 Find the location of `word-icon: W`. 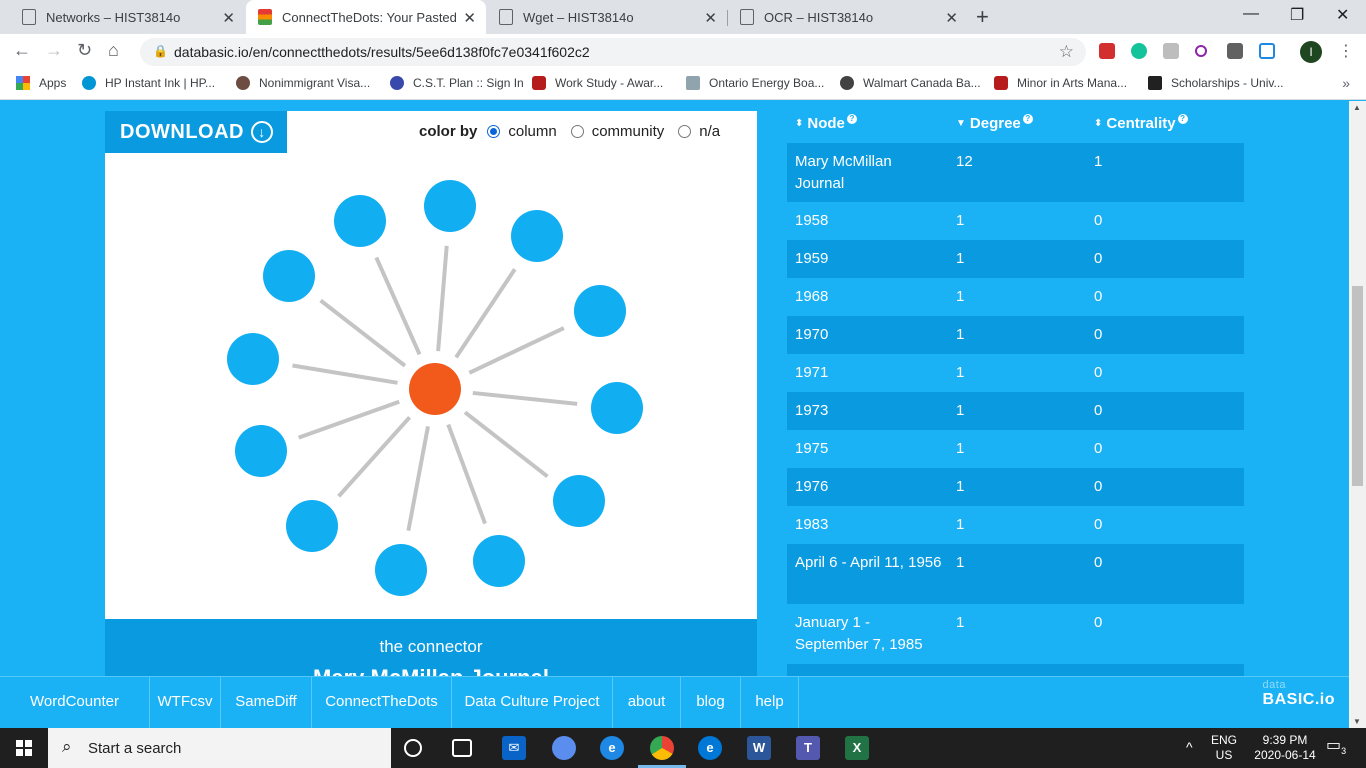

word-icon: W is located at coordinates (759, 748).